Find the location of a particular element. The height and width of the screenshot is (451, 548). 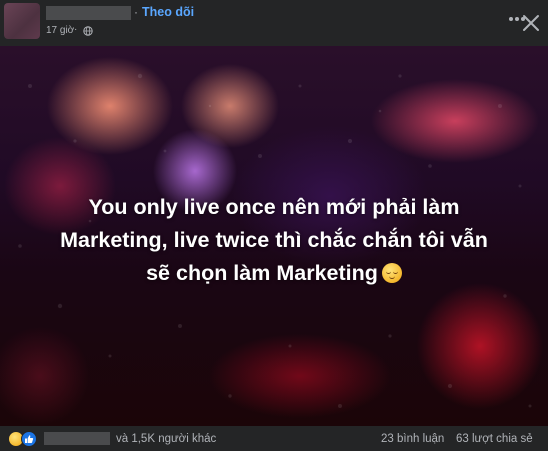

post-header: · Theo dõi 17 giờ · is located at coordinates (274, 23).